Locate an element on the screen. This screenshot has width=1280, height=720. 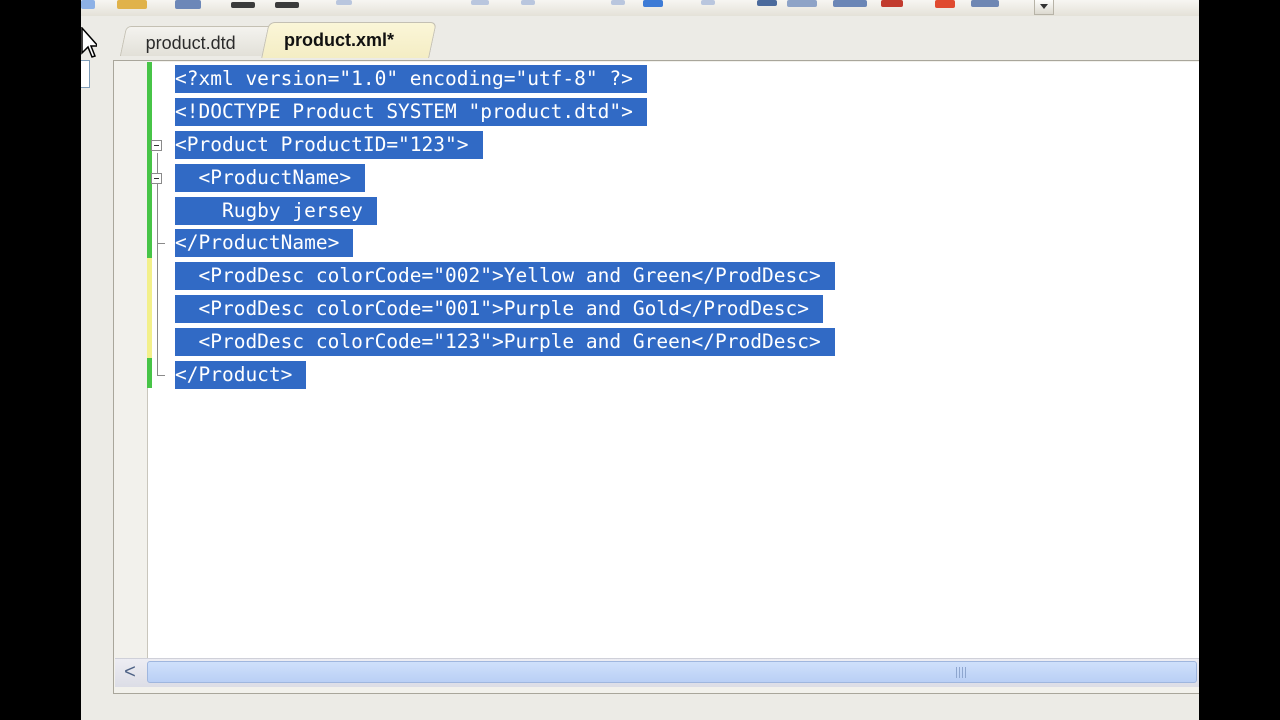
code-line: <?xml version="1.0" encoding="utf-8" ?> is located at coordinates (411, 79).